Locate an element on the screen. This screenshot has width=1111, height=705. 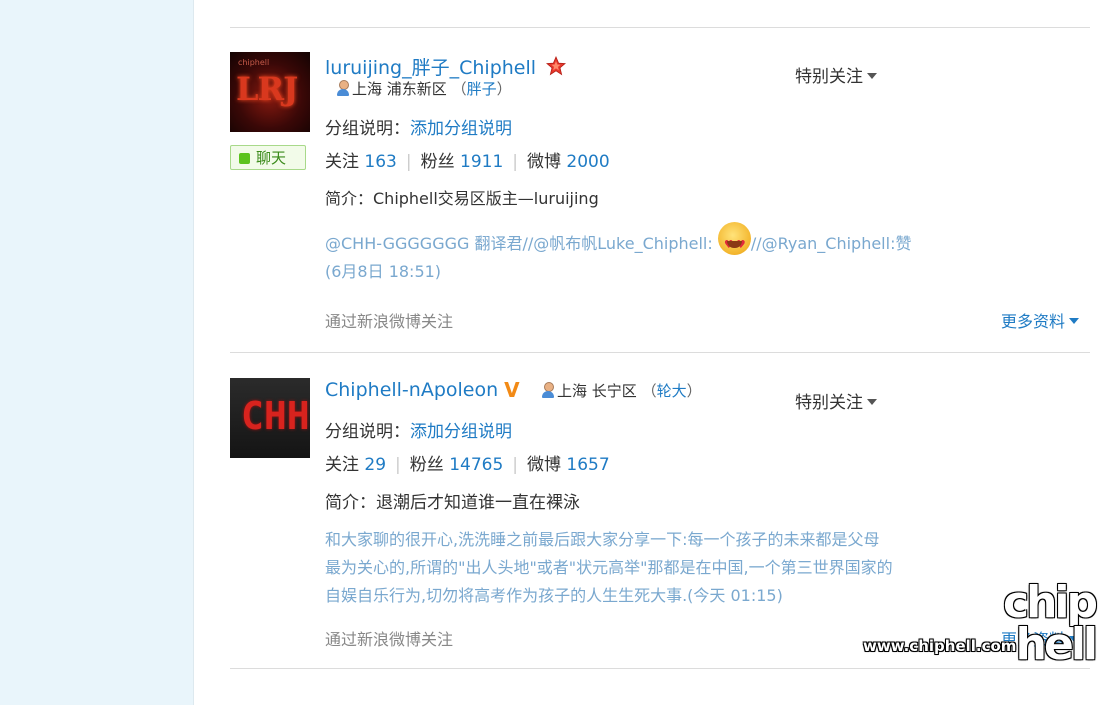
user-name-row: luruijing_胖子_Chiphell is located at coordinates (446, 66).